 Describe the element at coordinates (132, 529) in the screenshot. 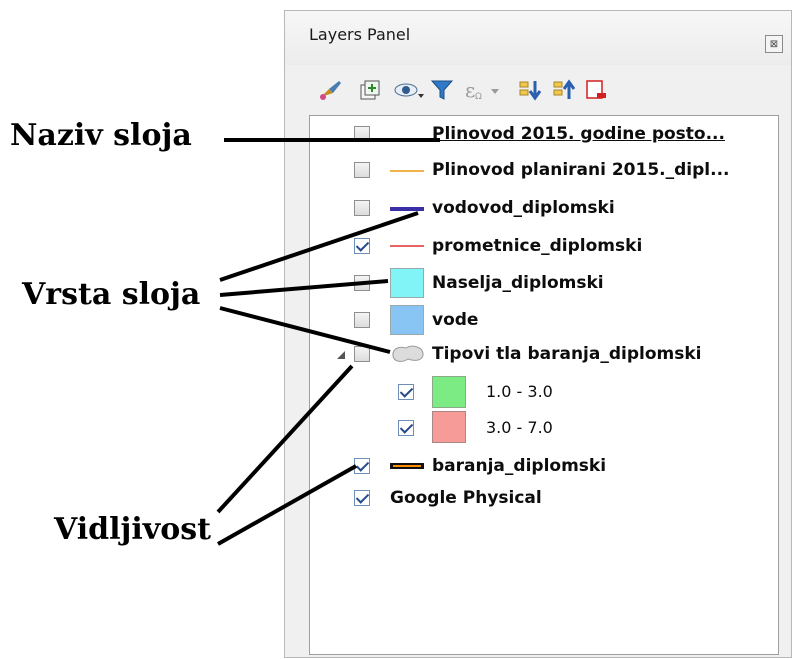

I see `annotation-visibility: Vidljivost` at that location.